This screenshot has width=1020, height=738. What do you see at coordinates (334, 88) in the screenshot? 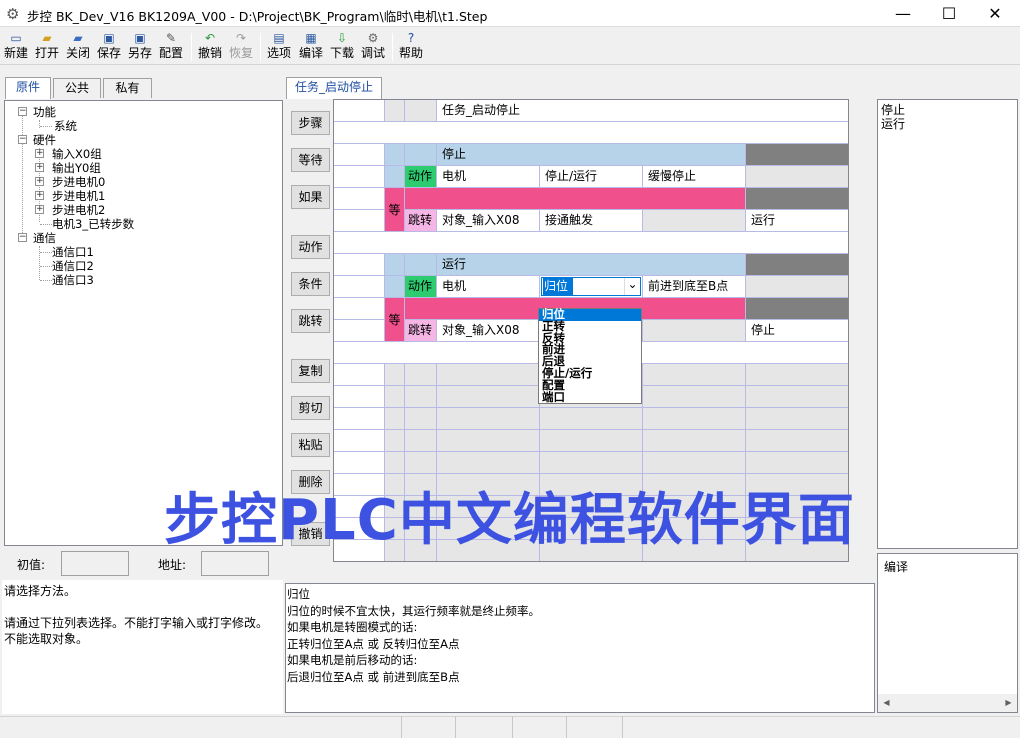
I see `tab-task-start-stop: 任务_启动停止` at bounding box center [334, 88].